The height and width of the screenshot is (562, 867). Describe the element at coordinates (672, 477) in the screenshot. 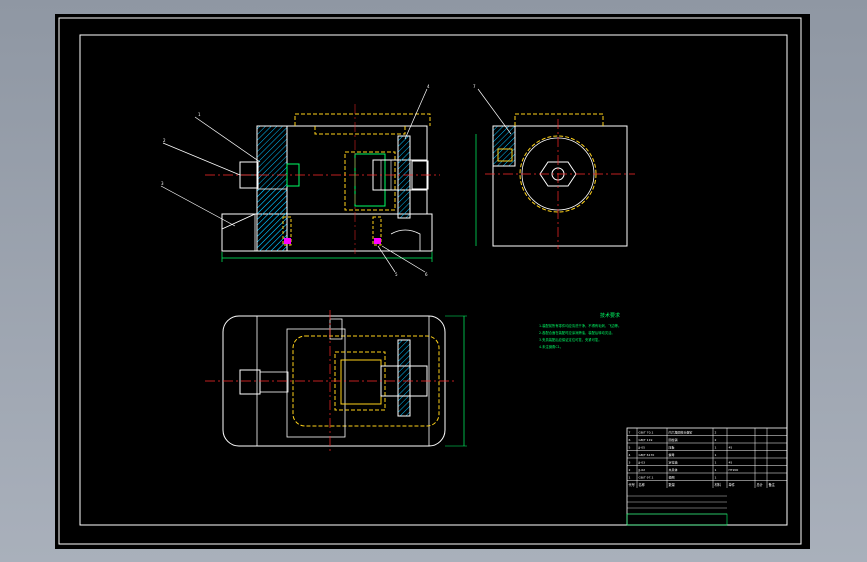

I see `parts-list-cell: 垫圈` at that location.